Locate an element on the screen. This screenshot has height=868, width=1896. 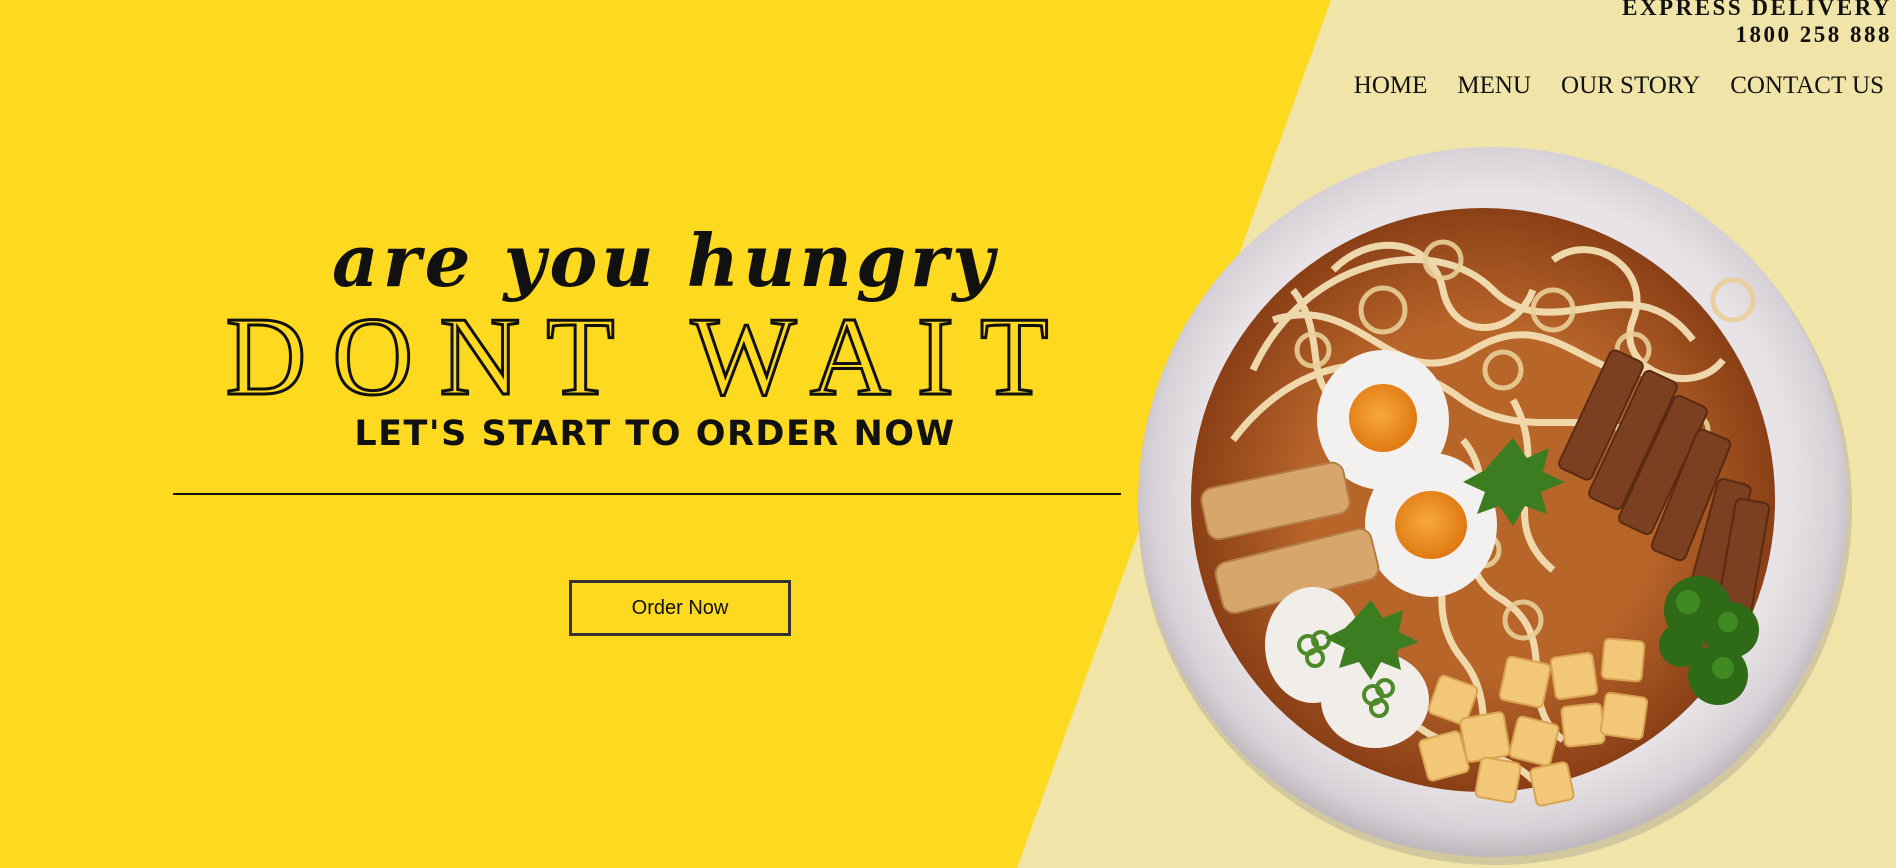
hero-tagline: are you hungry is located at coordinates (665, 260).